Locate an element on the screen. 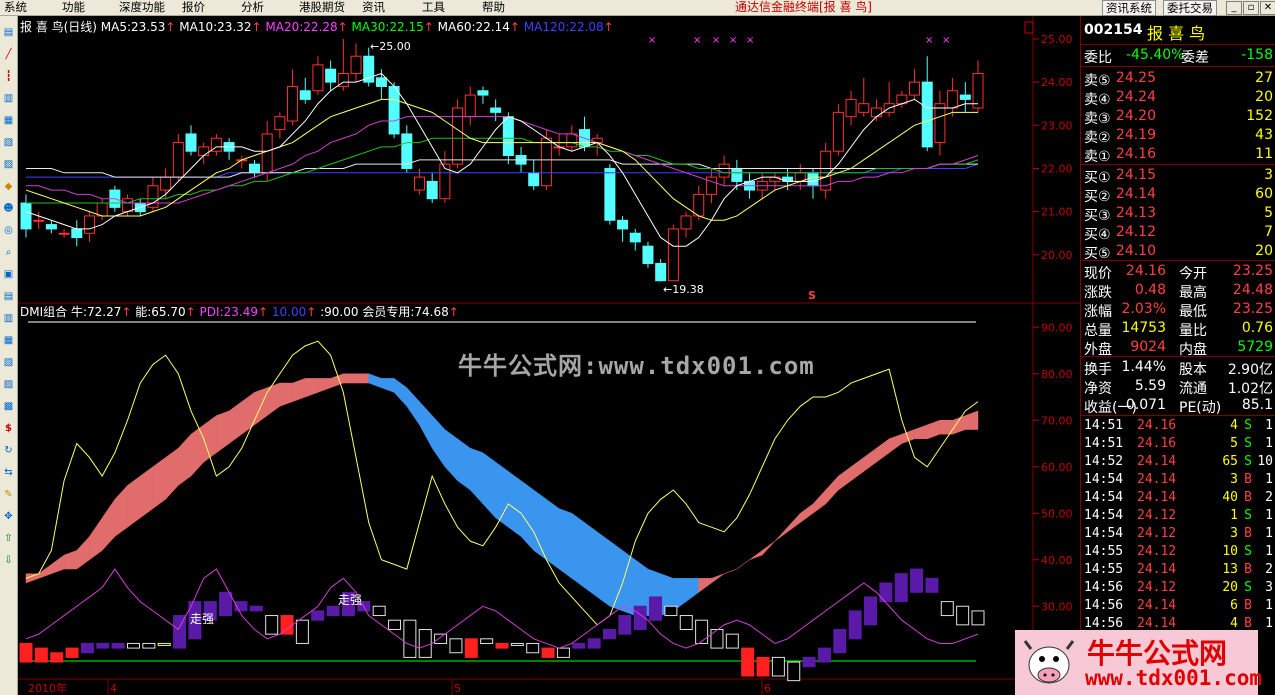 The height and width of the screenshot is (695, 1275). menu-advanced-function: 深度功能 is located at coordinates (142, 7).